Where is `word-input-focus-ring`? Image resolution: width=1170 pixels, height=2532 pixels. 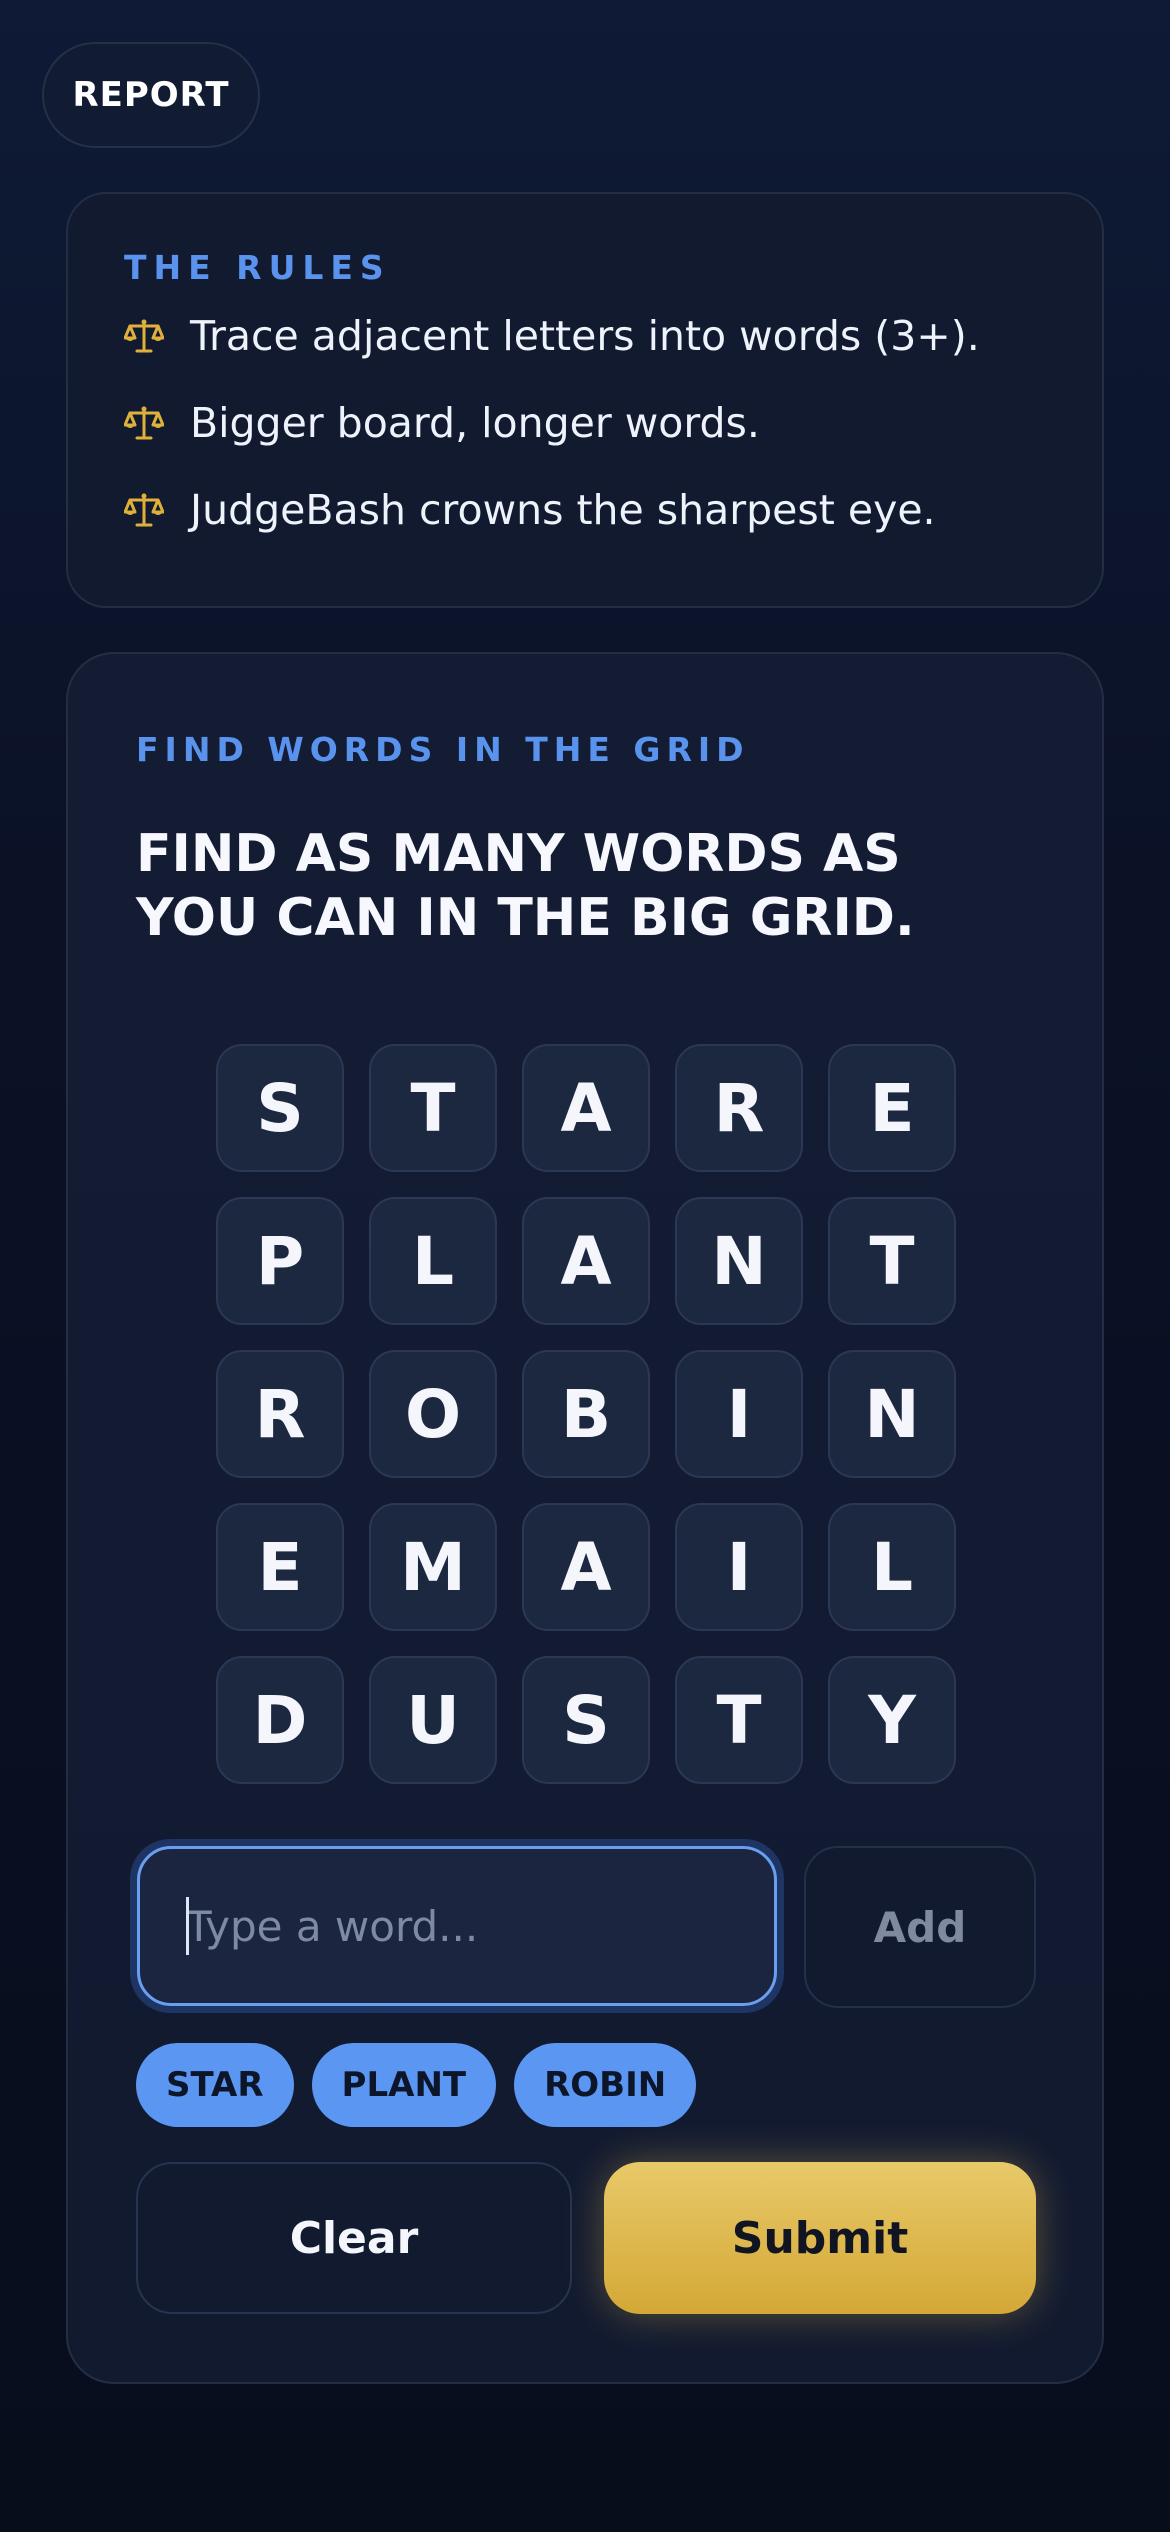 word-input-focus-ring is located at coordinates (457, 1926).